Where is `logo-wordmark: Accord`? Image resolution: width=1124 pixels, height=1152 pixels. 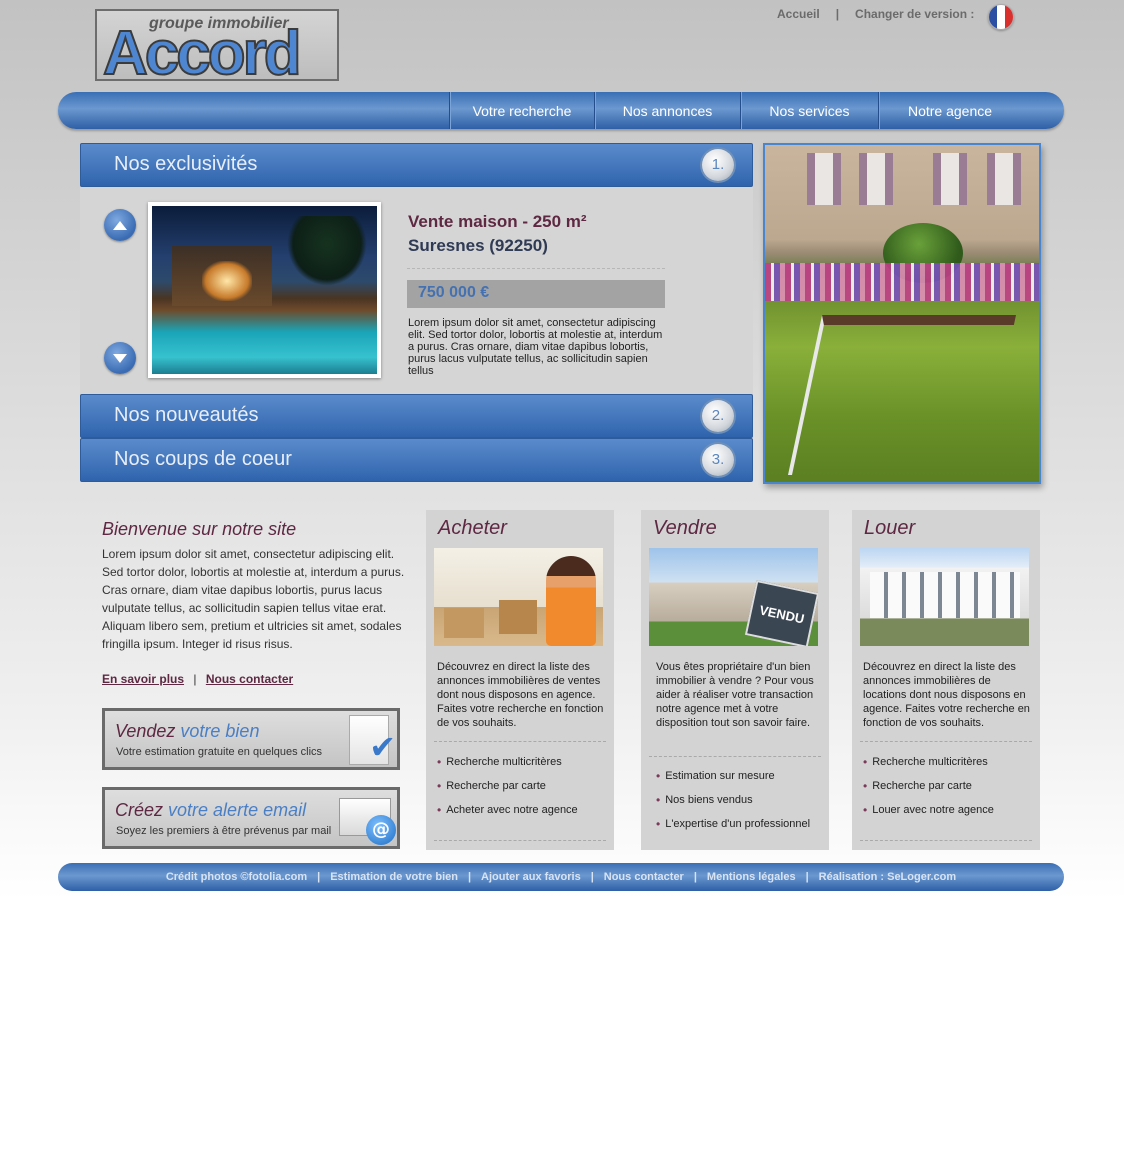
logo-wordmark: Accord is located at coordinates (202, 53).